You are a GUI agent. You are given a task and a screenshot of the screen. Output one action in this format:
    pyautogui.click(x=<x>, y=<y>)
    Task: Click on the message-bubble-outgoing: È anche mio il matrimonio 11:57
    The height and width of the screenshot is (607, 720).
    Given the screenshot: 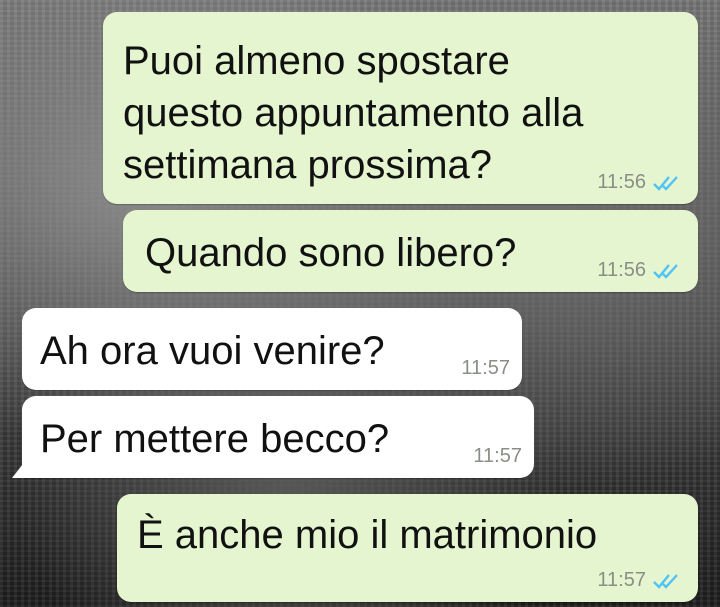 What is the action you would take?
    pyautogui.click(x=407, y=548)
    